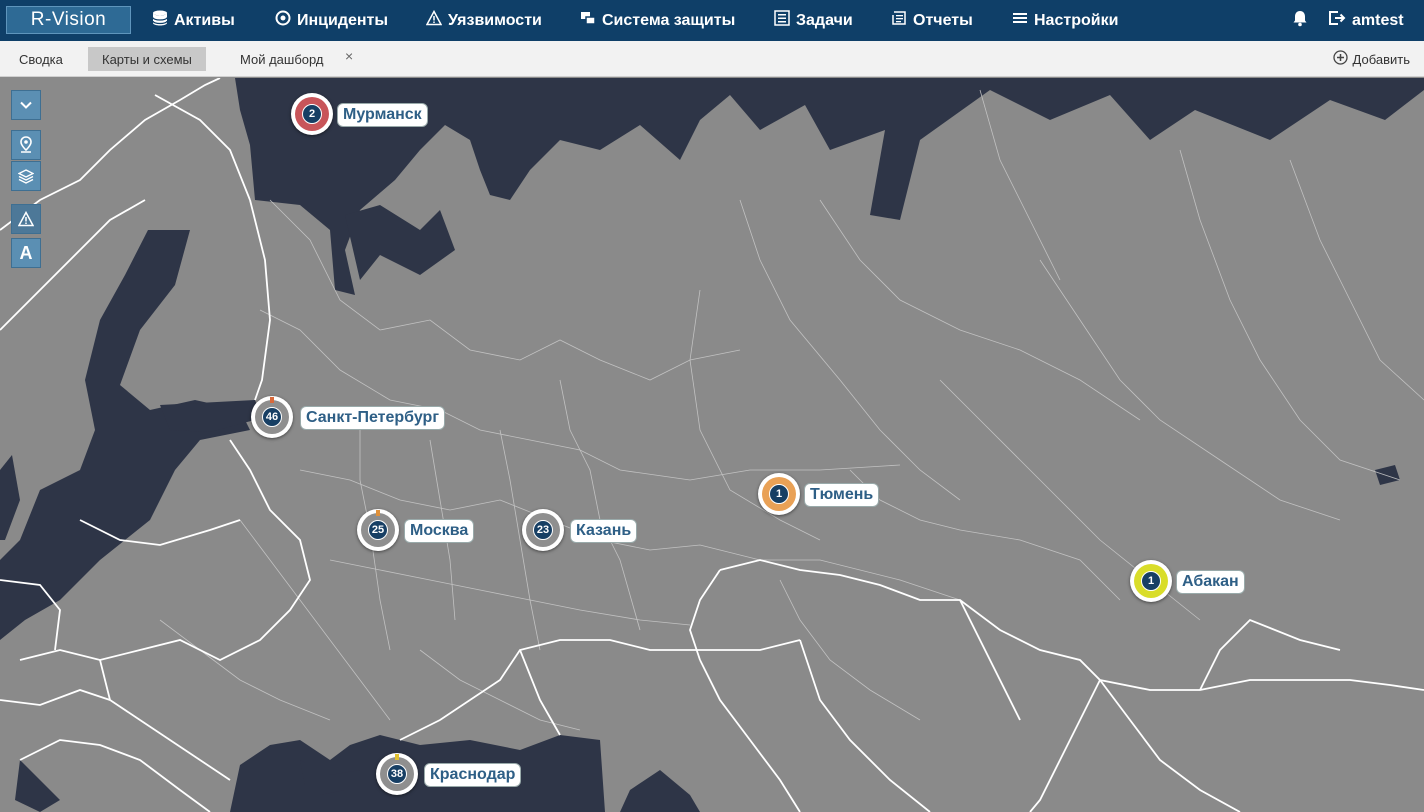  Describe the element at coordinates (204, 20) in the screenshot. I see `nav-assets-label: Активы` at that location.